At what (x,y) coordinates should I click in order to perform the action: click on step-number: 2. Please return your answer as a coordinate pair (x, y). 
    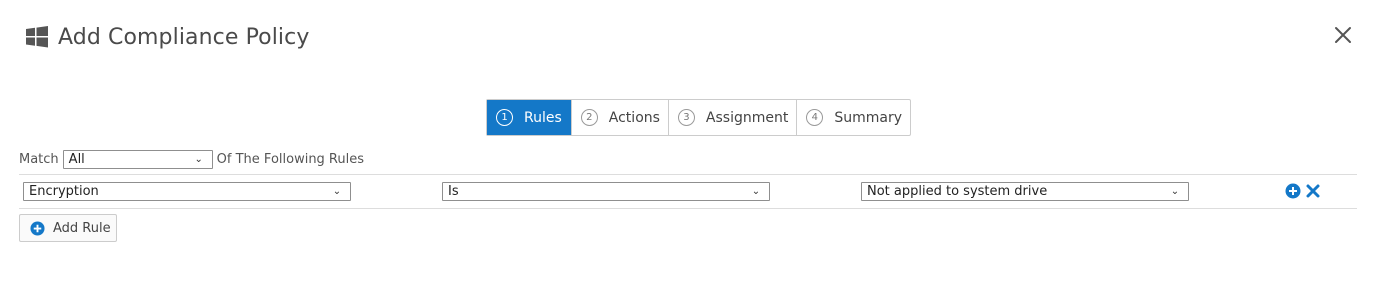
    Looking at the image, I should click on (589, 117).